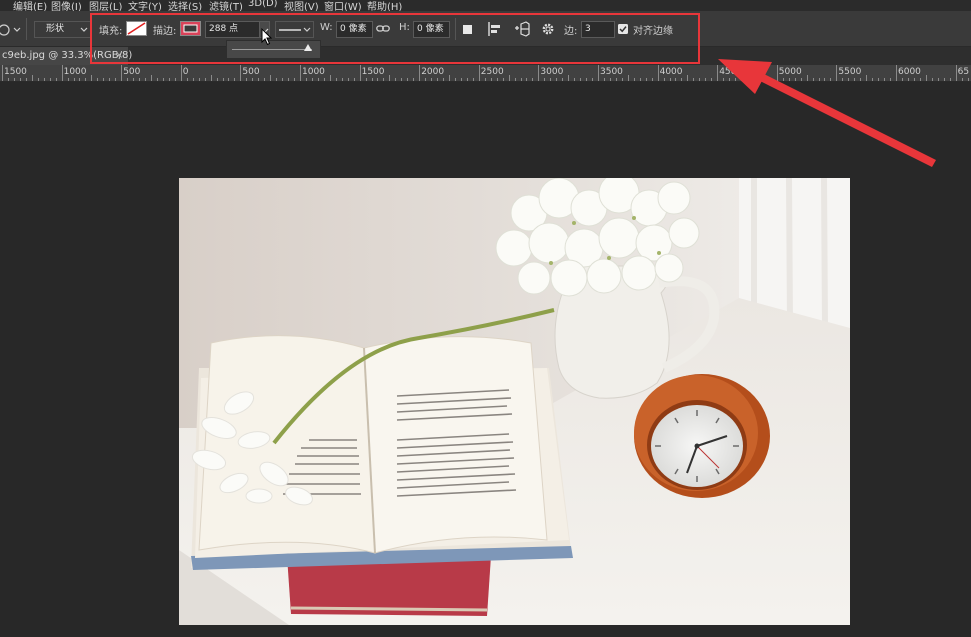 The width and height of the screenshot is (971, 637). I want to click on cursor-icon, so click(267, 37).